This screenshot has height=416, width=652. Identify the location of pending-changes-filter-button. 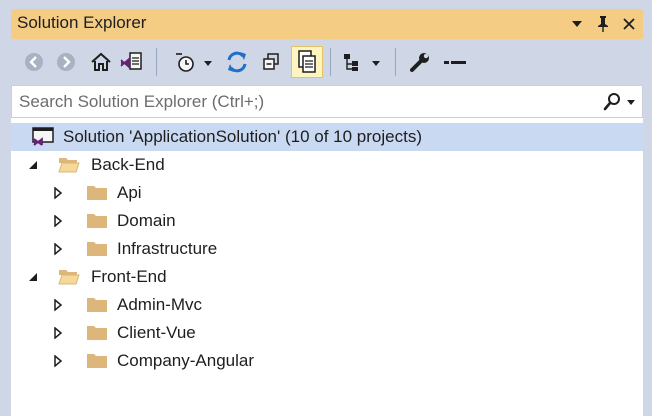
(194, 62).